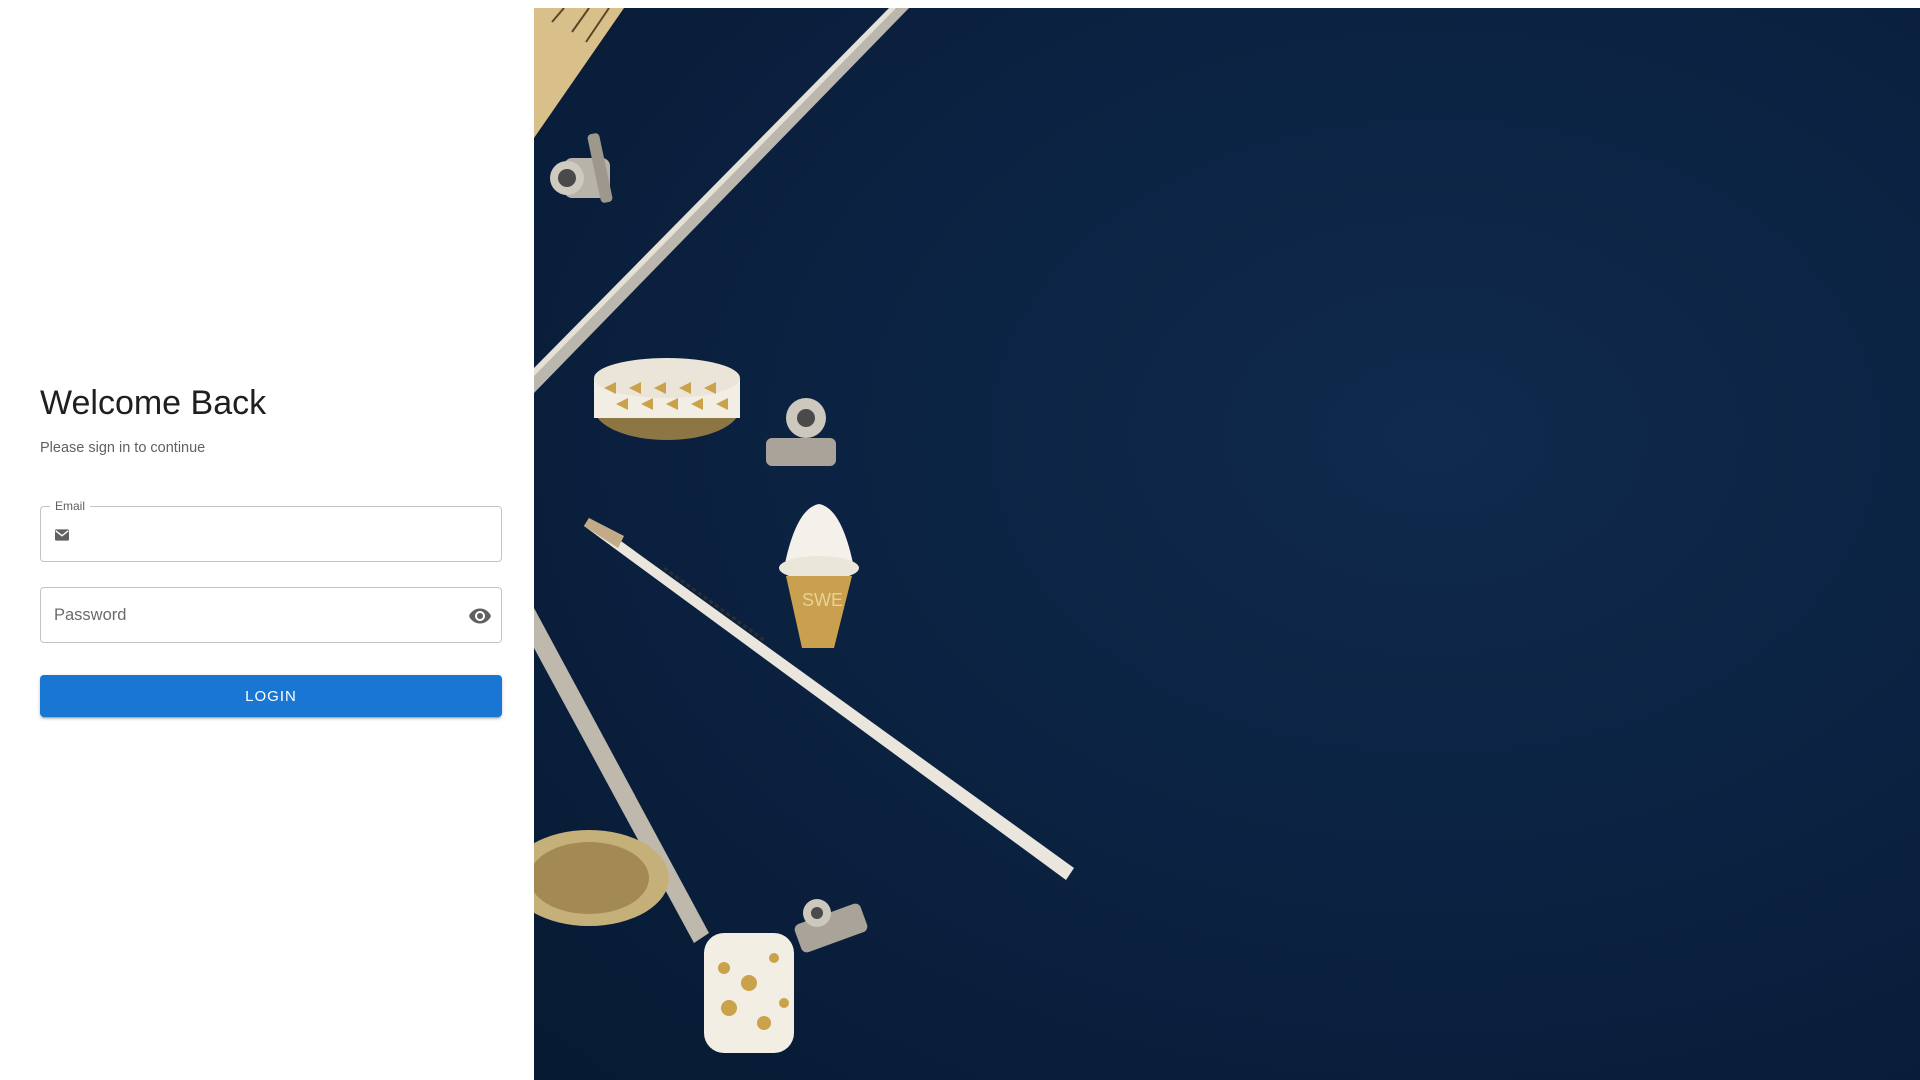 The height and width of the screenshot is (1080, 1920). I want to click on cone-text: SWE, so click(822, 600).